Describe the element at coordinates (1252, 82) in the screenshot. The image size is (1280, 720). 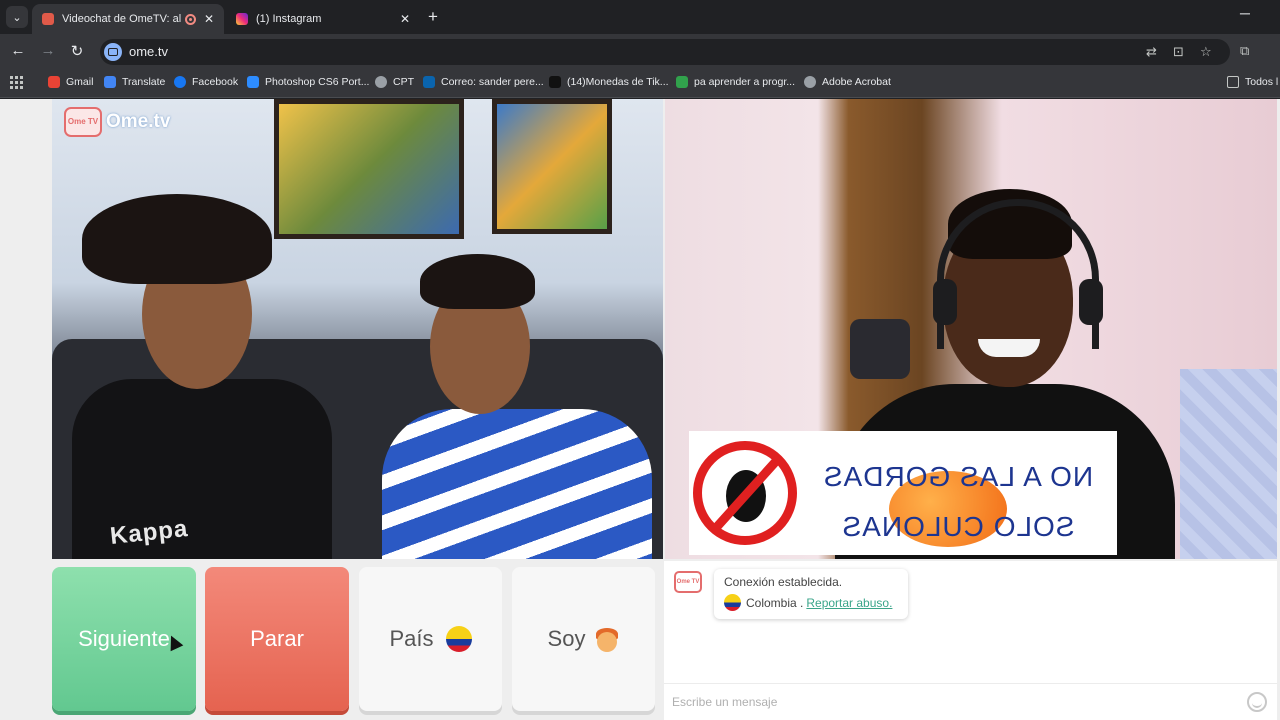
I see `bookmark-all-folder: Todos l` at that location.